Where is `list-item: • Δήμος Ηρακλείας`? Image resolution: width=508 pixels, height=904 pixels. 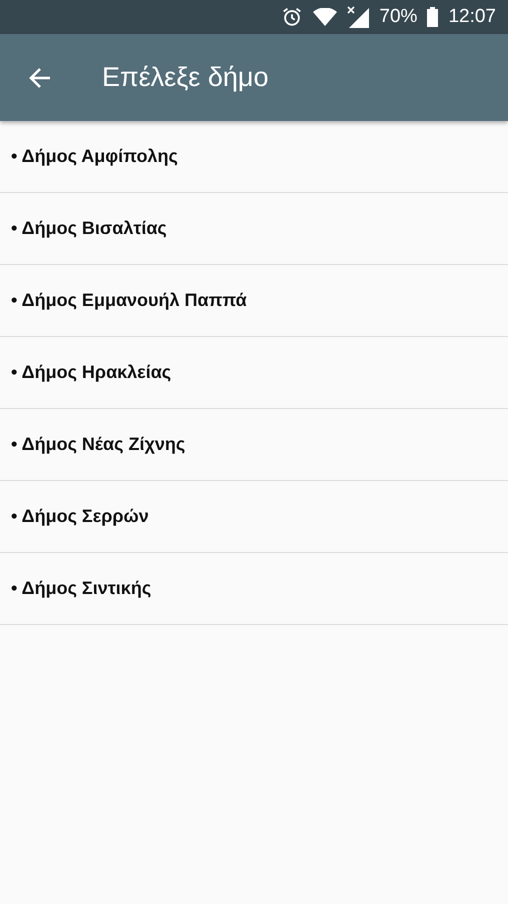
list-item: • Δήμος Ηρακλείας is located at coordinates (254, 373).